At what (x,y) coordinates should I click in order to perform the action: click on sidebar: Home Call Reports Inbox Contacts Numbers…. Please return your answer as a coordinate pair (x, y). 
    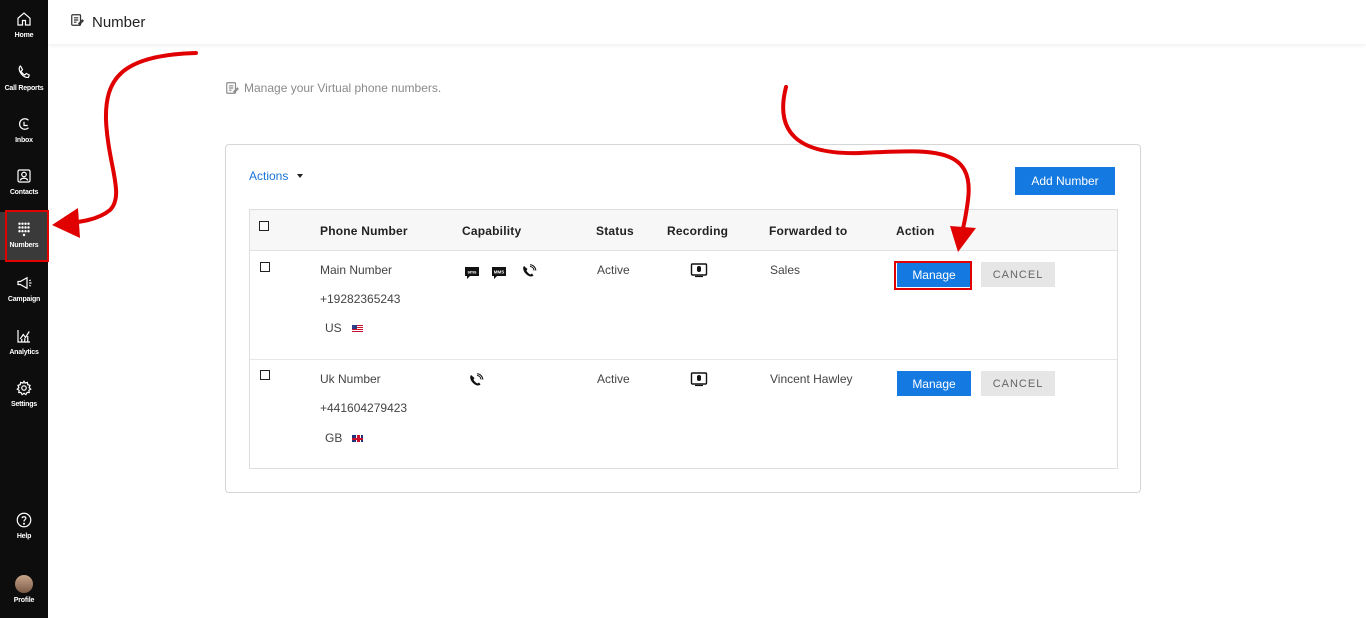
    Looking at the image, I should click on (24, 309).